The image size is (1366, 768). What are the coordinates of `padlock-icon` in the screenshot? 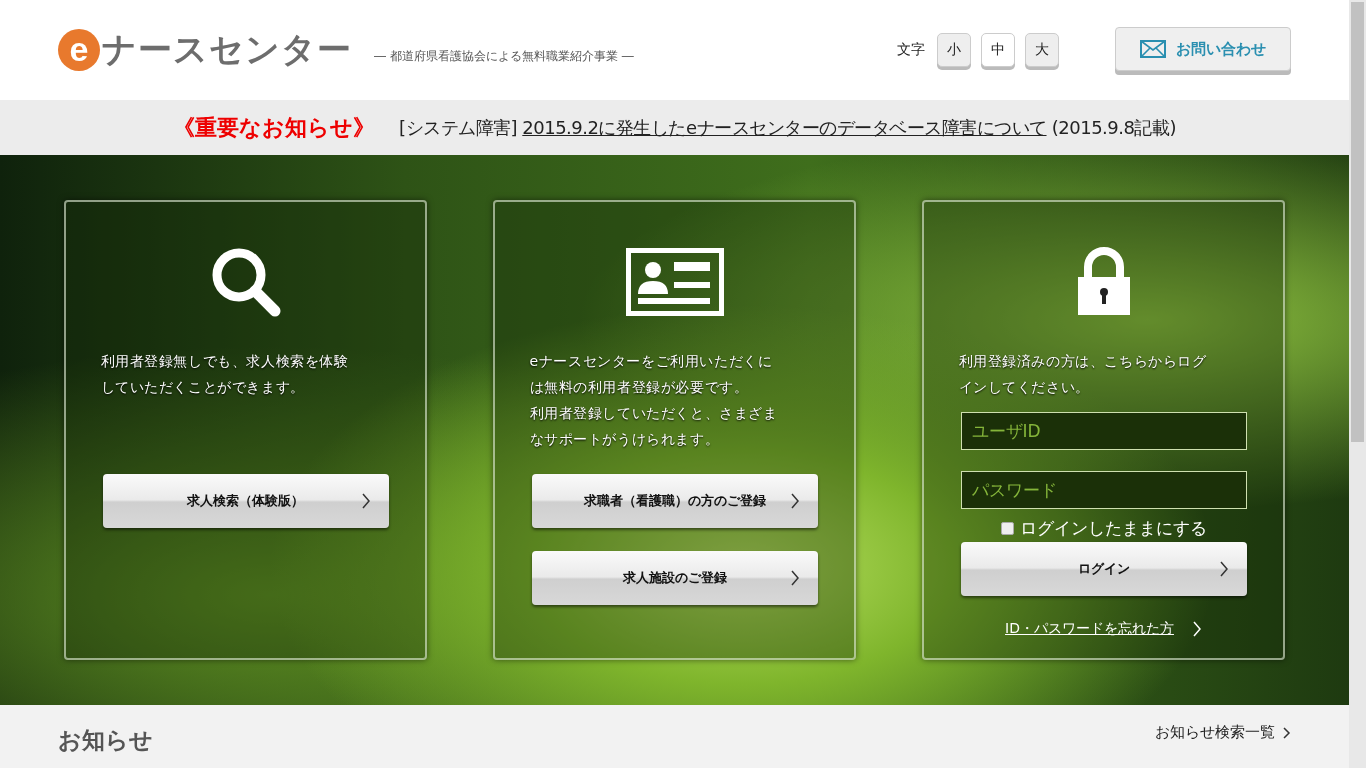 It's located at (1103, 282).